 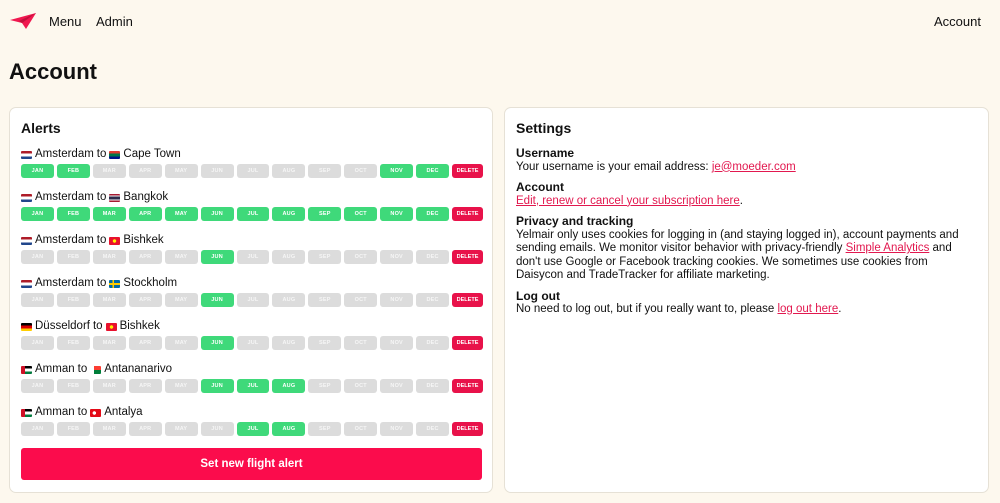 What do you see at coordinates (23, 21) in the screenshot?
I see `paper-plane-logo-icon` at bounding box center [23, 21].